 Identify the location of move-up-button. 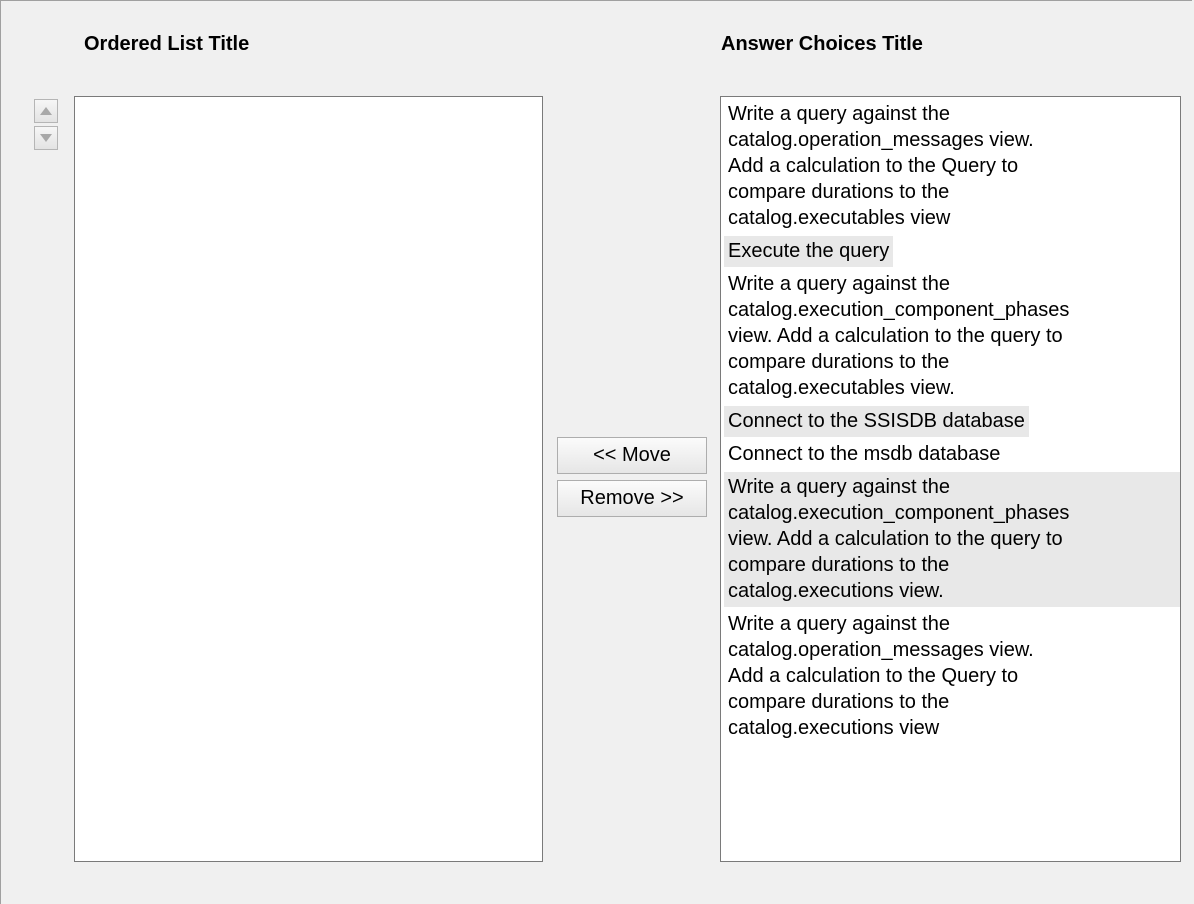
(46, 111).